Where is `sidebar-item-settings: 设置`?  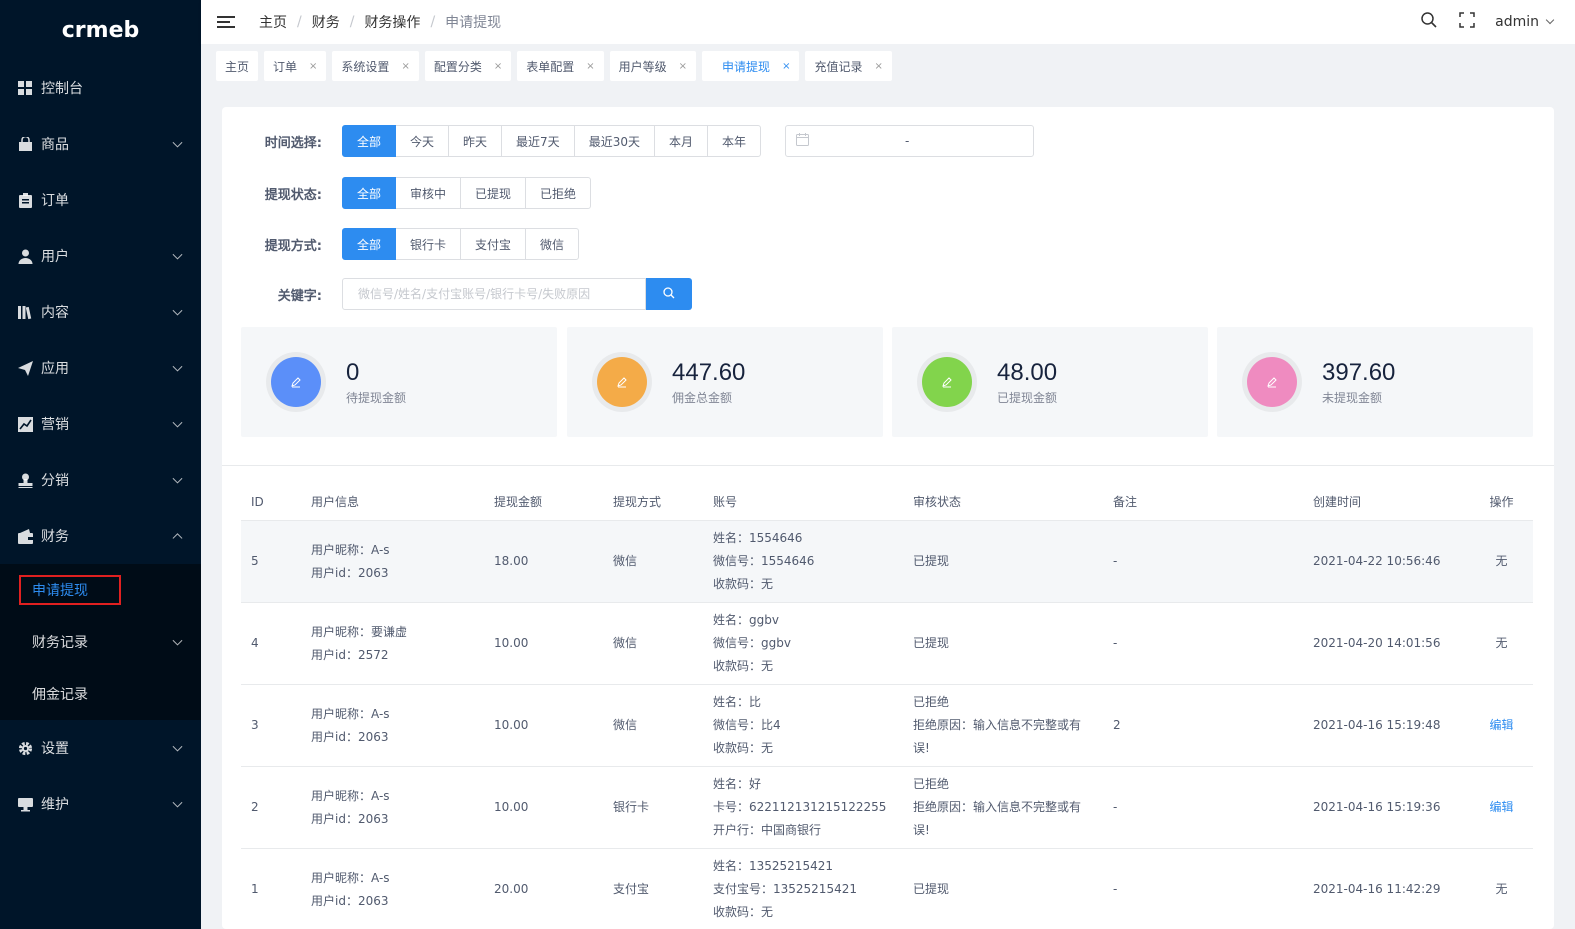
sidebar-item-settings: 设置 is located at coordinates (100, 748).